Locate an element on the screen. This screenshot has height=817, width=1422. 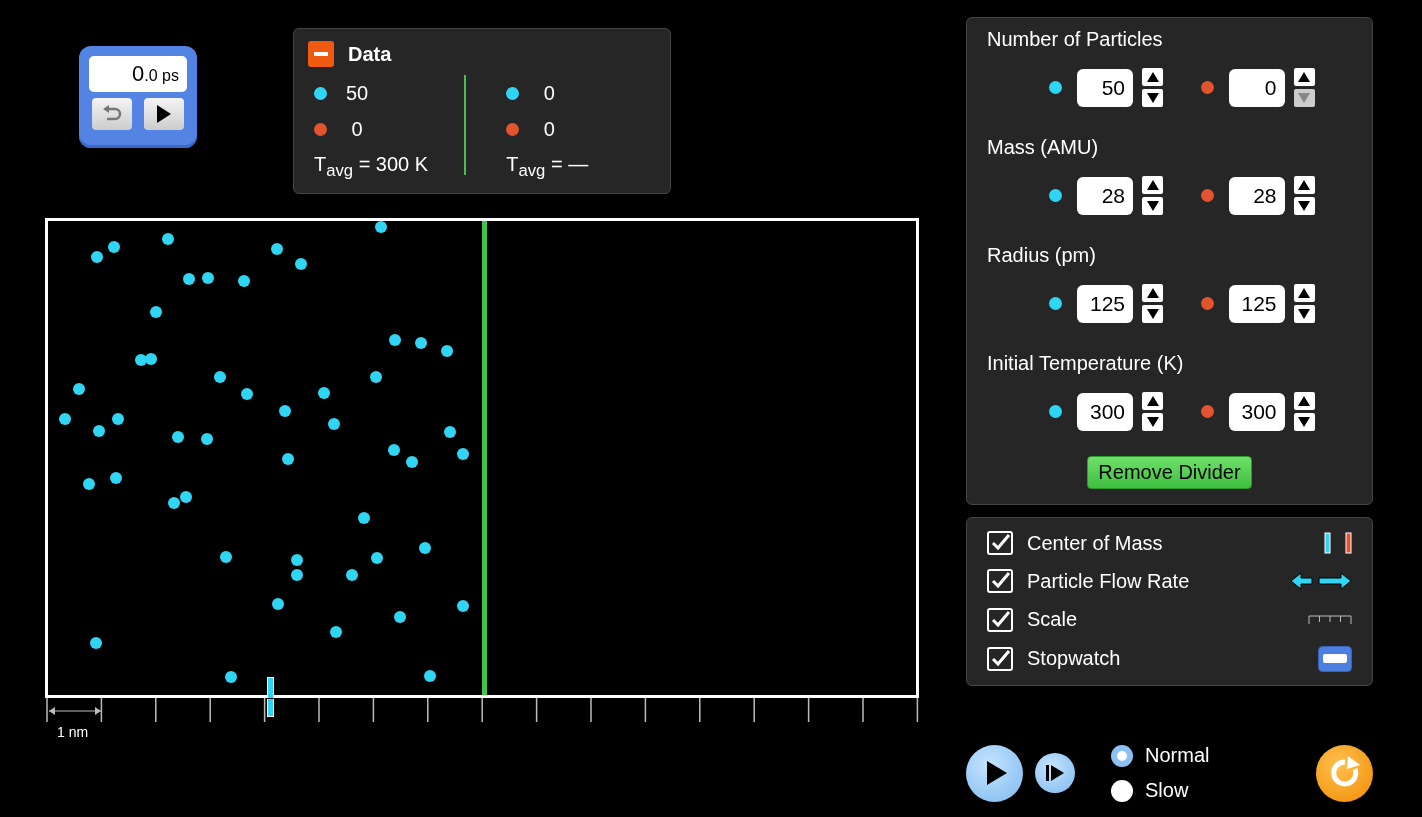
reset-all-button is located at coordinates (1344, 773).